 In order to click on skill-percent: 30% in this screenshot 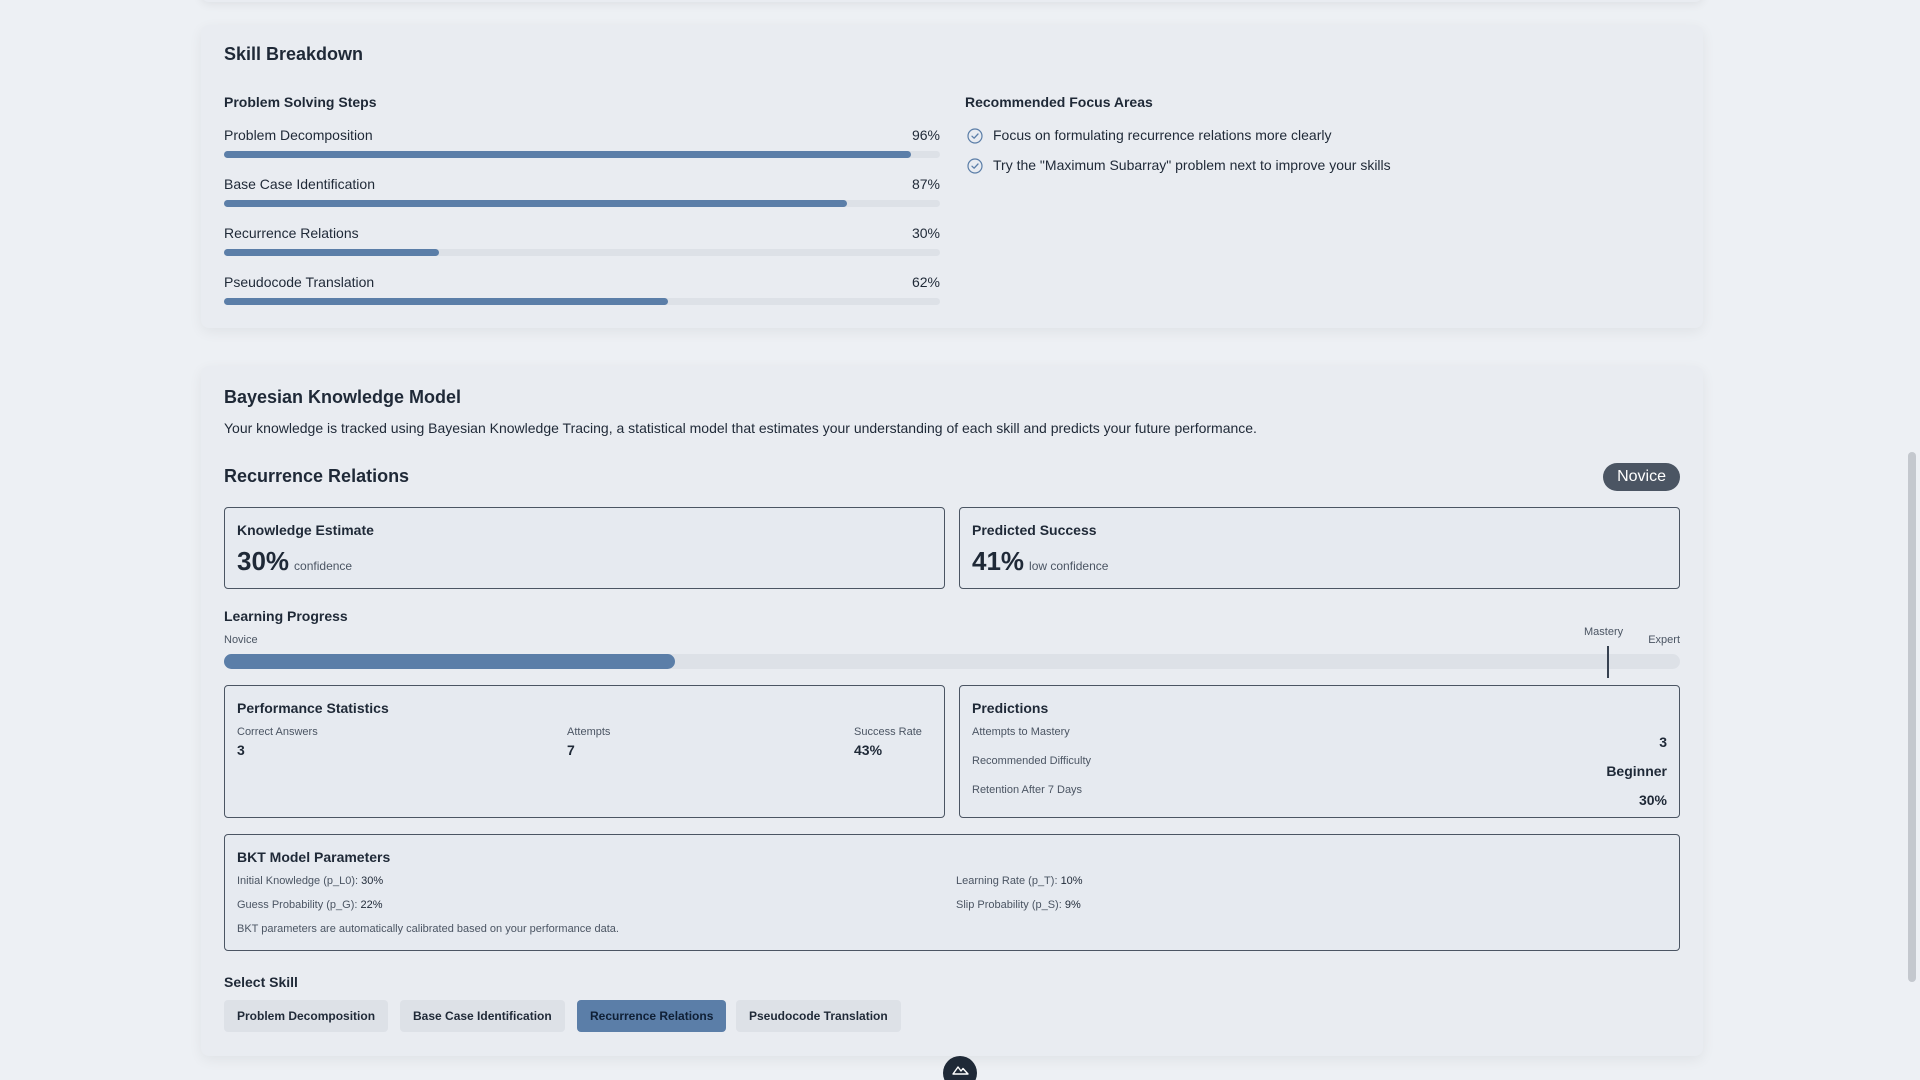, I will do `click(925, 233)`.